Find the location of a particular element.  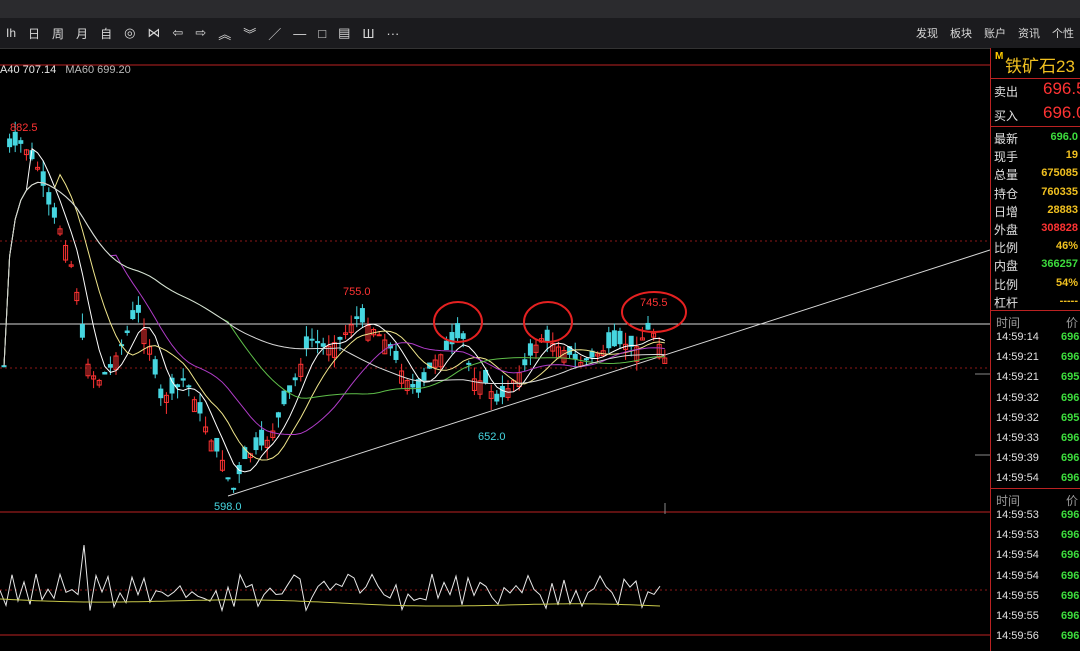

line-tool-icon: ／ is located at coordinates (274, 33).